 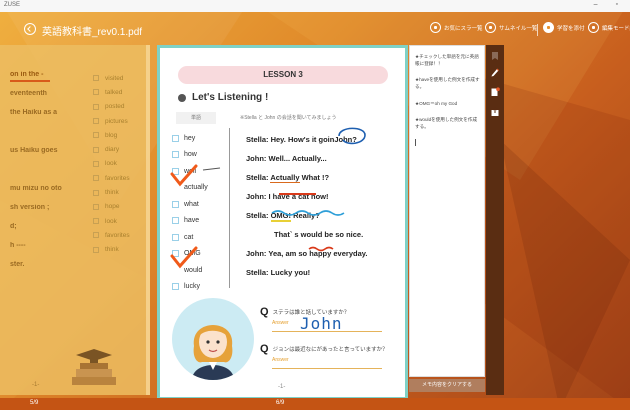 What do you see at coordinates (190, 287) in the screenshot?
I see `word-item: lucky` at bounding box center [190, 287].